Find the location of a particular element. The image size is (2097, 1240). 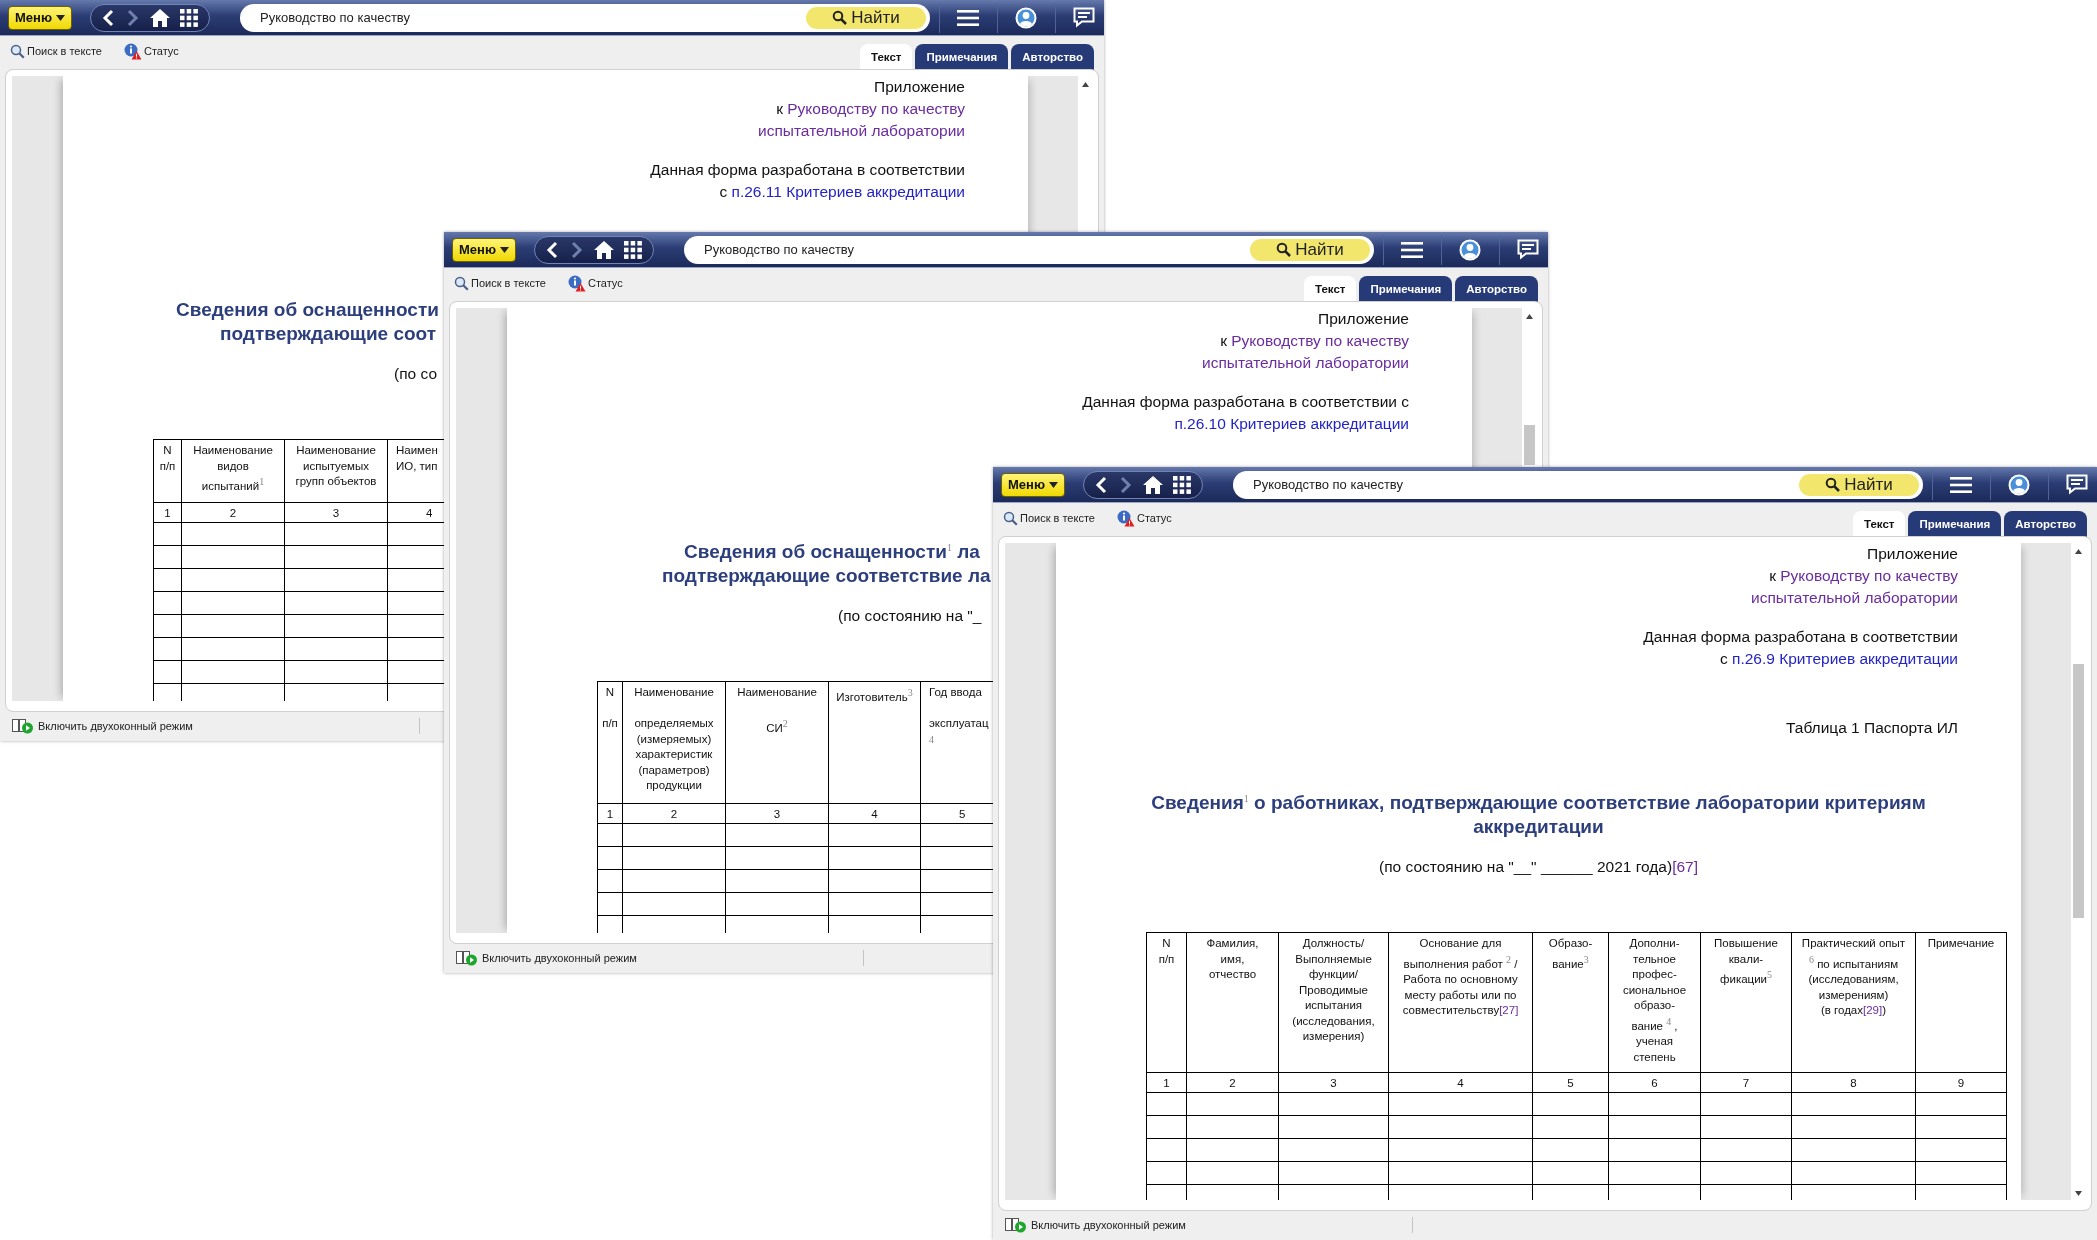

document-link: п.26.9 Критериев аккредитации is located at coordinates (1845, 658).